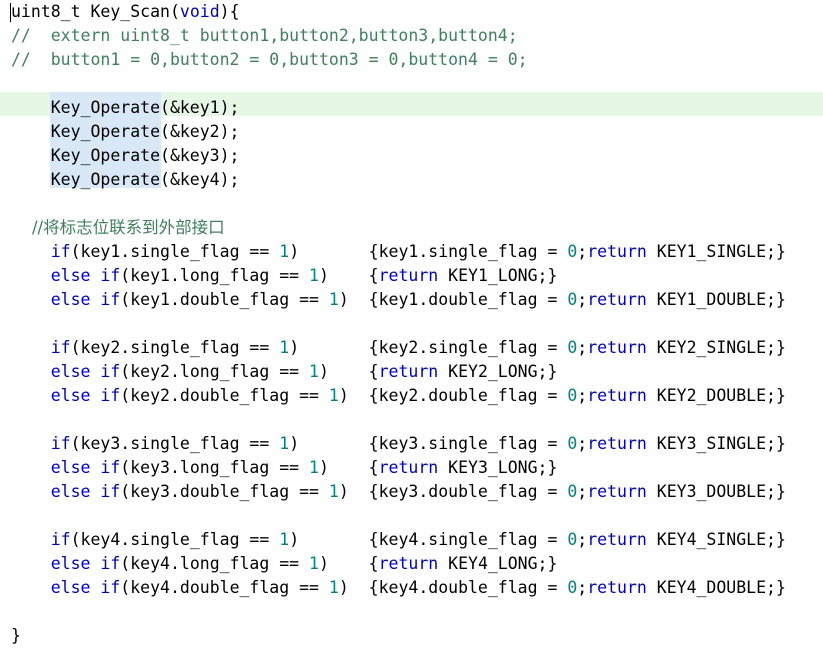  What do you see at coordinates (95, 11) in the screenshot?
I see `code-token: uint8_t Key_Scan(` at bounding box center [95, 11].